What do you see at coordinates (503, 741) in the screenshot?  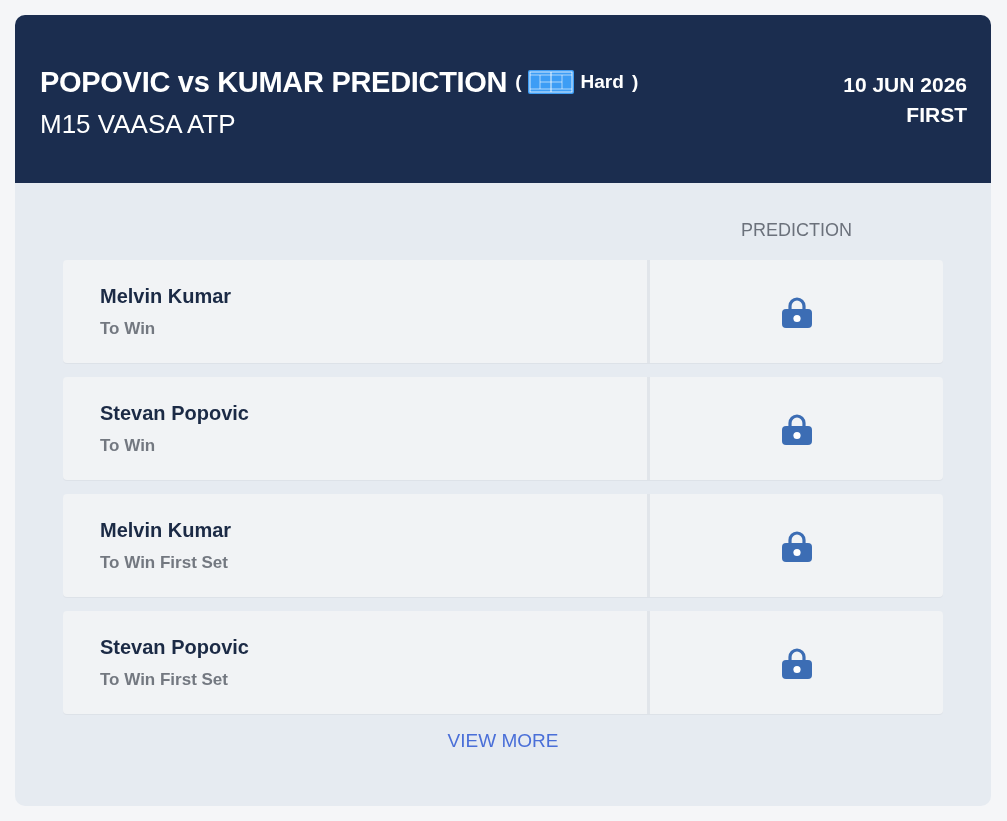 I see `view-more-link: VIEW MORE` at bounding box center [503, 741].